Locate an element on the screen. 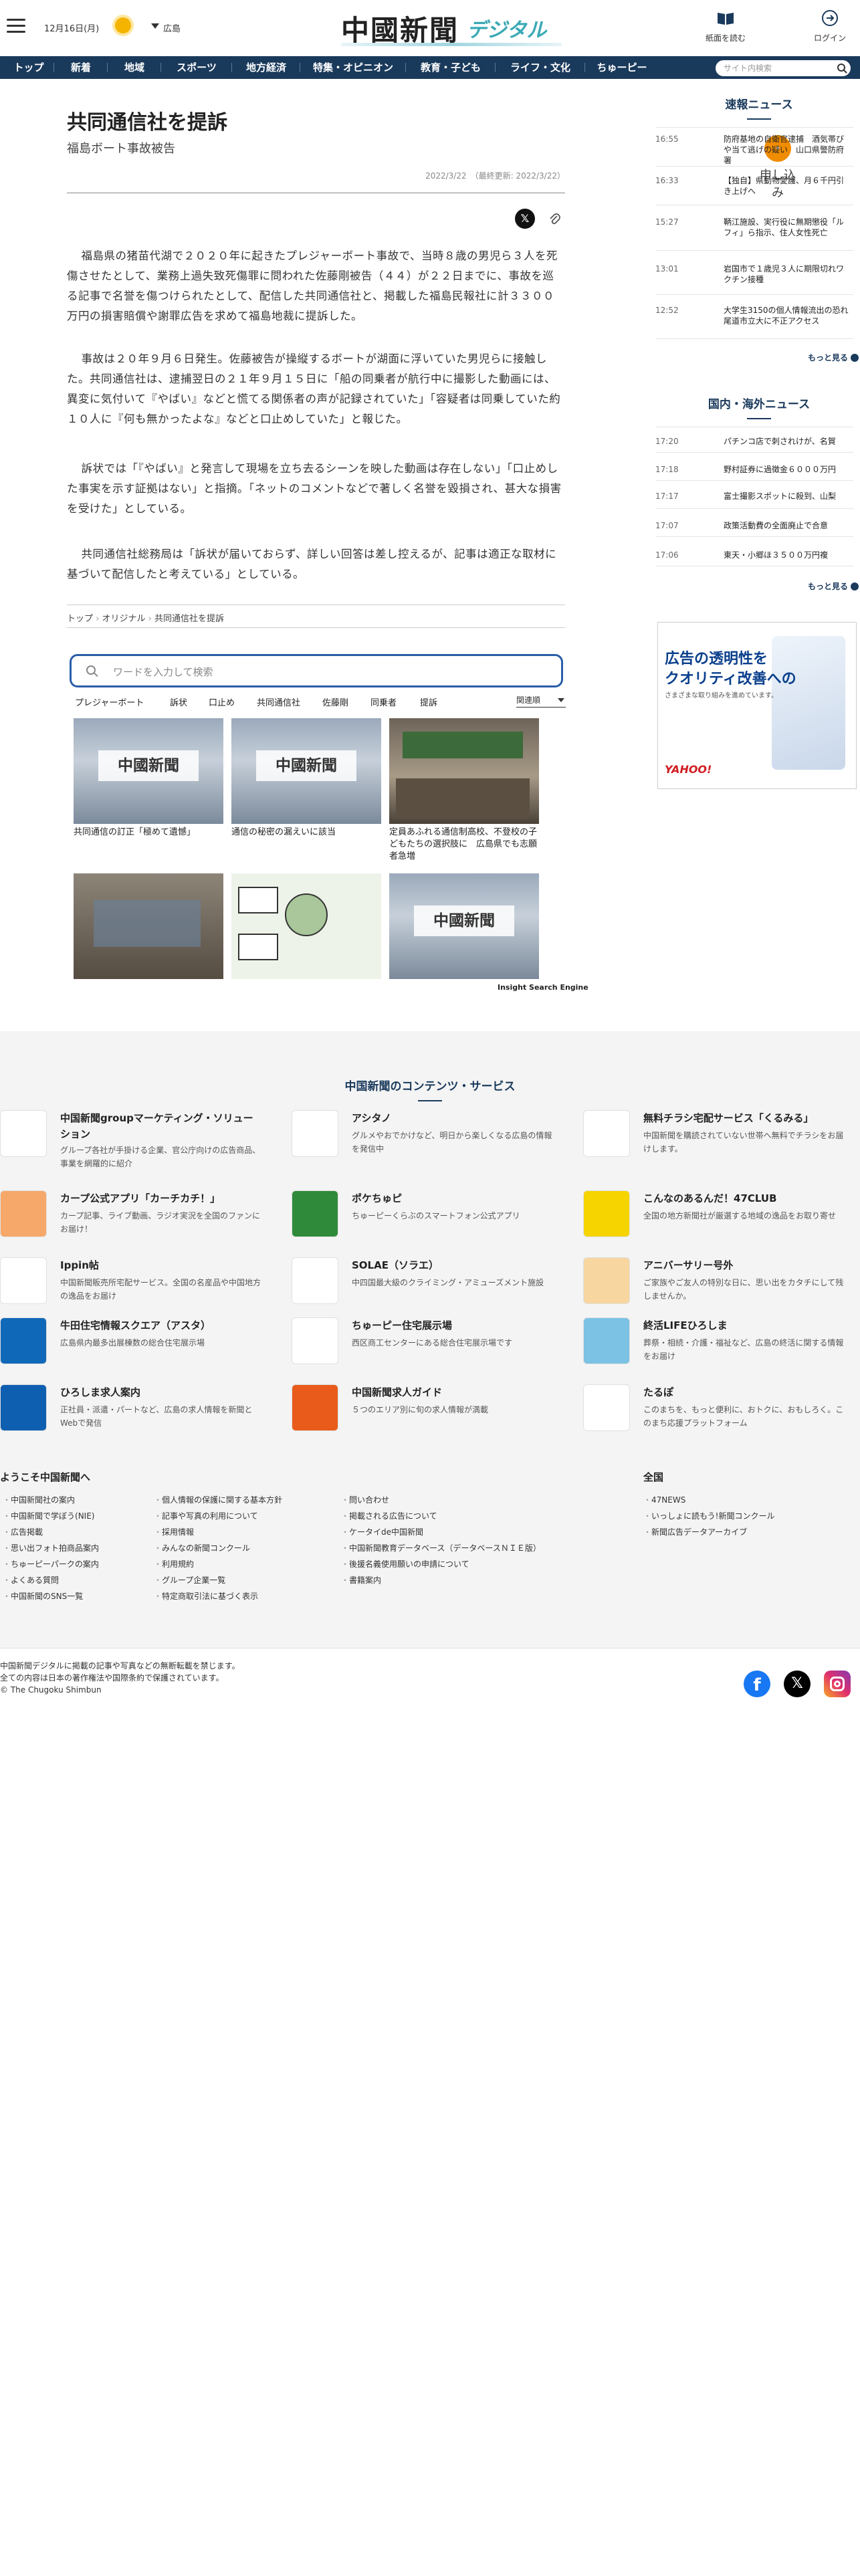 The width and height of the screenshot is (860, 2576). service-desc: 正社員・派遣・パートなど、広島の求人情報を新聞とWebで発信 is located at coordinates (156, 1416).